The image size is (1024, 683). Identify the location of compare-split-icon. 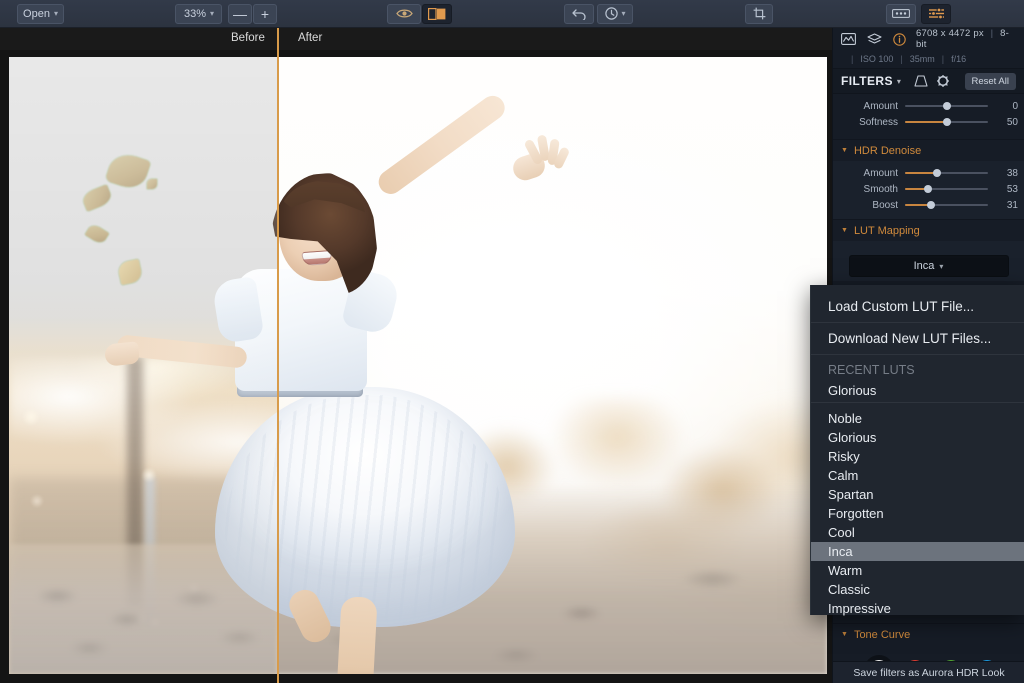
(437, 13).